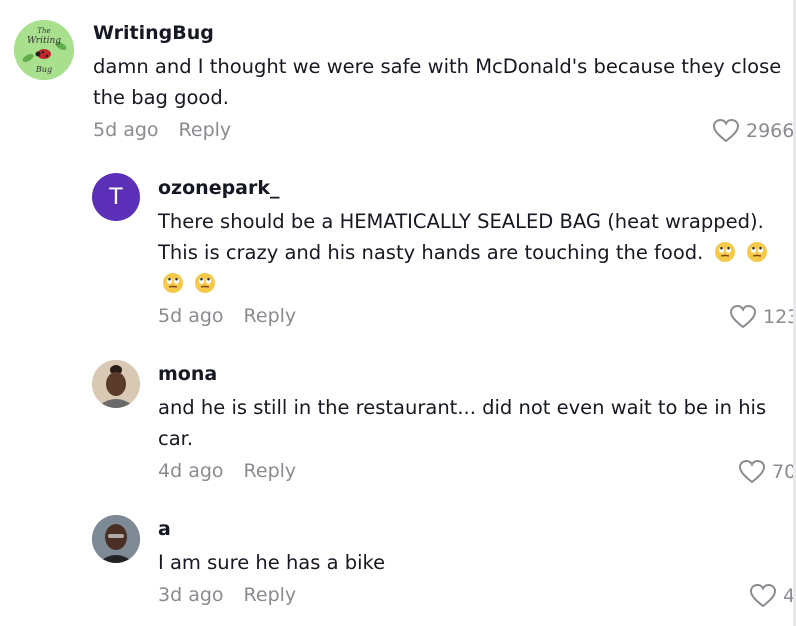  I want to click on timestamp: 4d ago, so click(191, 471).